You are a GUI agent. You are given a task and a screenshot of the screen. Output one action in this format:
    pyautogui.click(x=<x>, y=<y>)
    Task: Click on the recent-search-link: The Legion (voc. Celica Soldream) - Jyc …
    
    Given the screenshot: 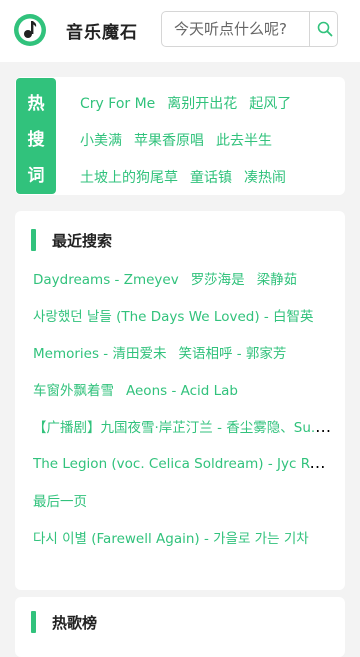 What is the action you would take?
    pyautogui.click(x=181, y=464)
    